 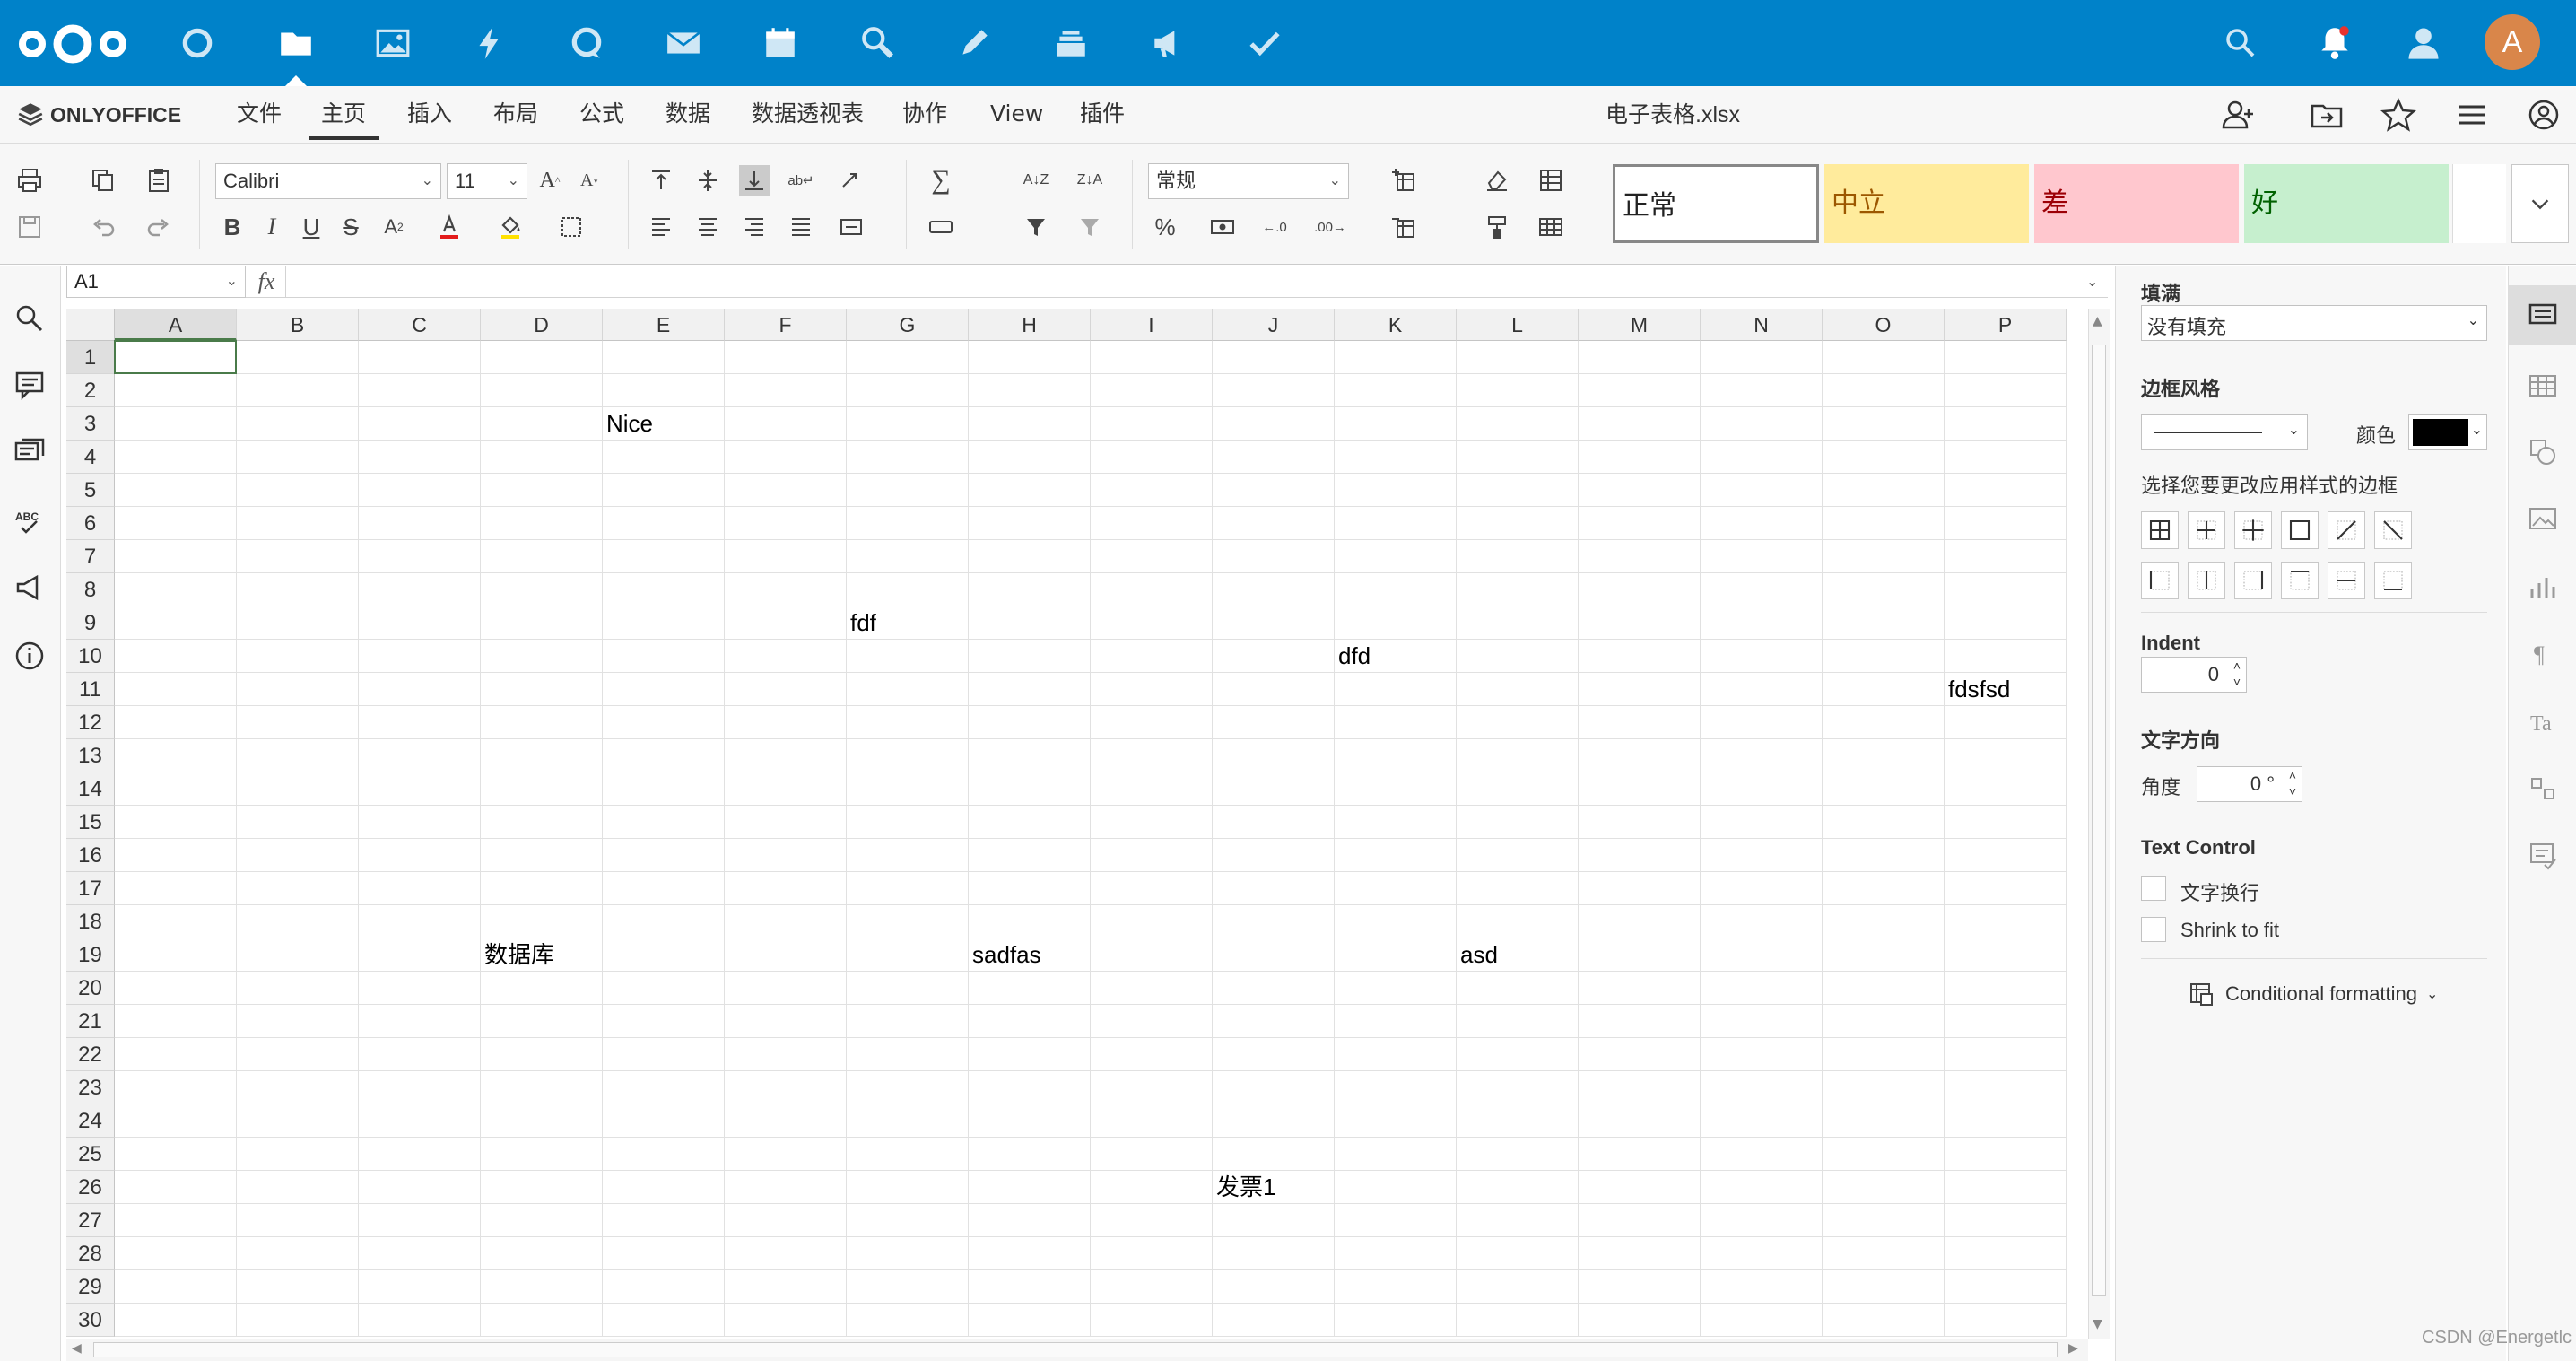 I want to click on cell-d19: 数据库, so click(x=517, y=955).